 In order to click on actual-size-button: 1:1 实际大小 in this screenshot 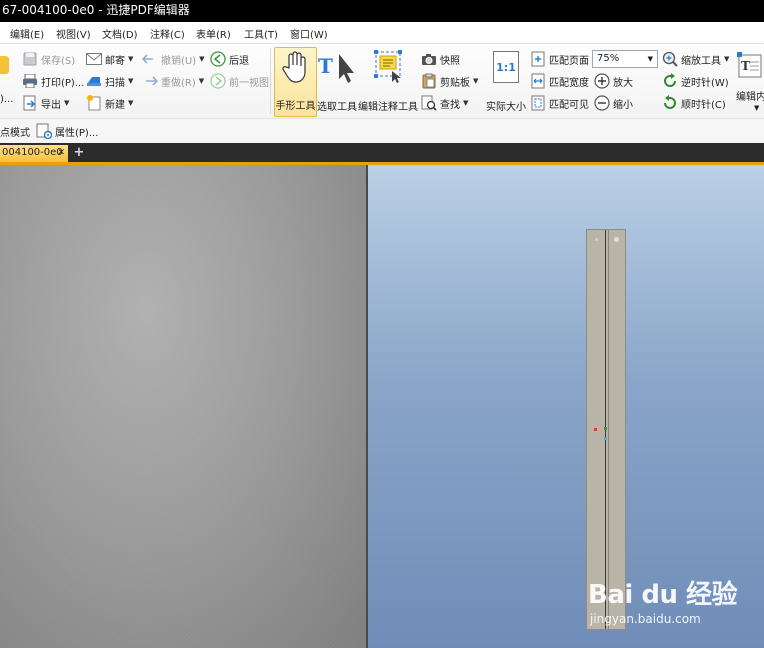, I will do `click(506, 82)`.